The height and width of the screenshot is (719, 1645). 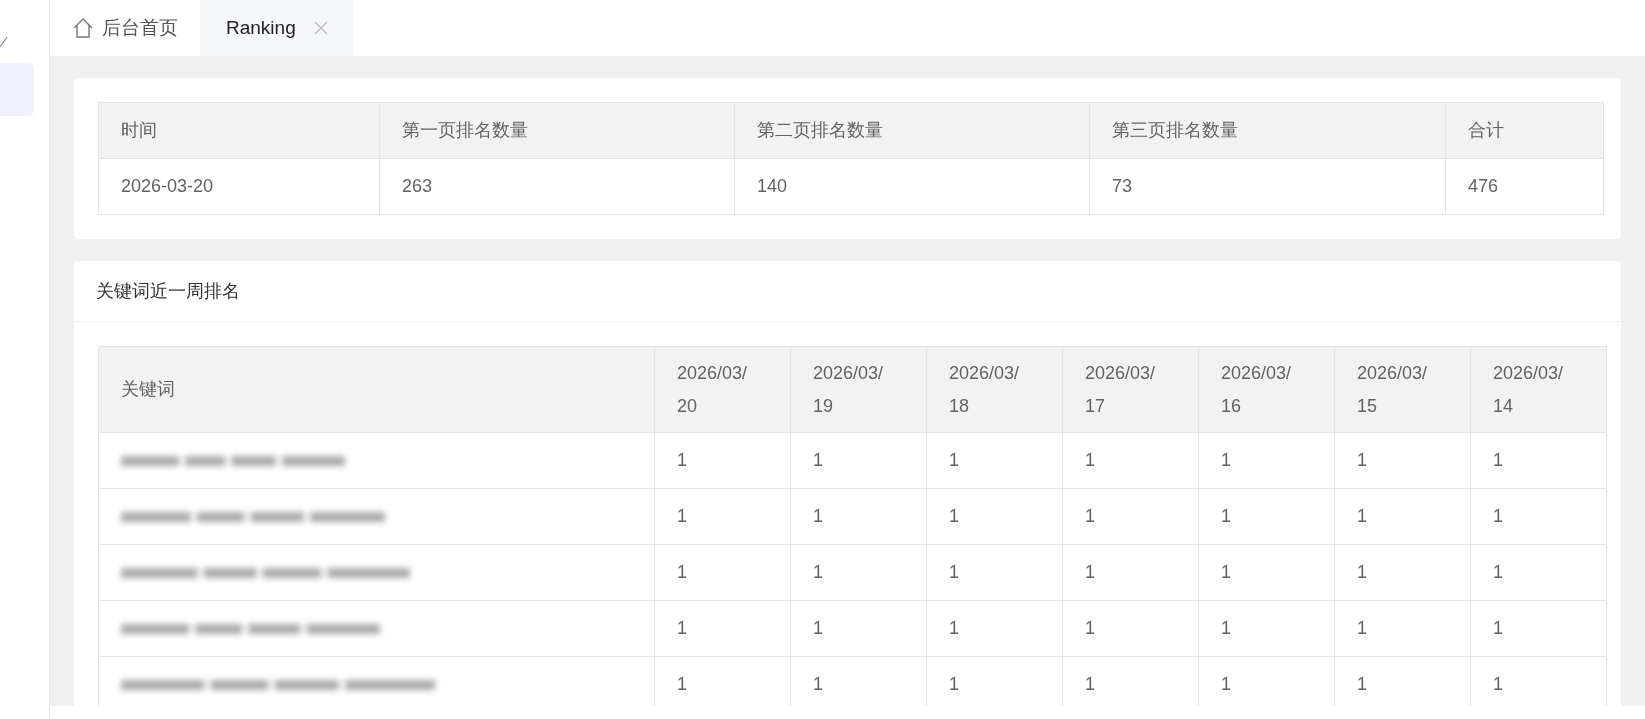 I want to click on column-header: 2026/03/18, so click(x=994, y=389).